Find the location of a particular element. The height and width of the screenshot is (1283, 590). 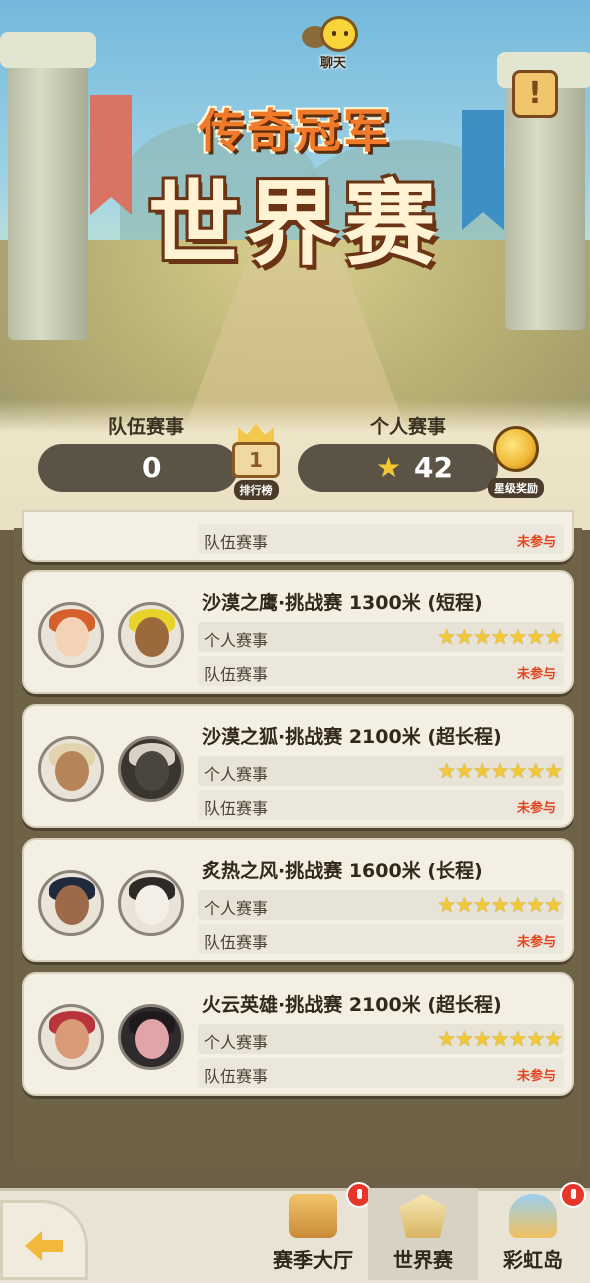

rank-shield-icon: 1 is located at coordinates (256, 460).